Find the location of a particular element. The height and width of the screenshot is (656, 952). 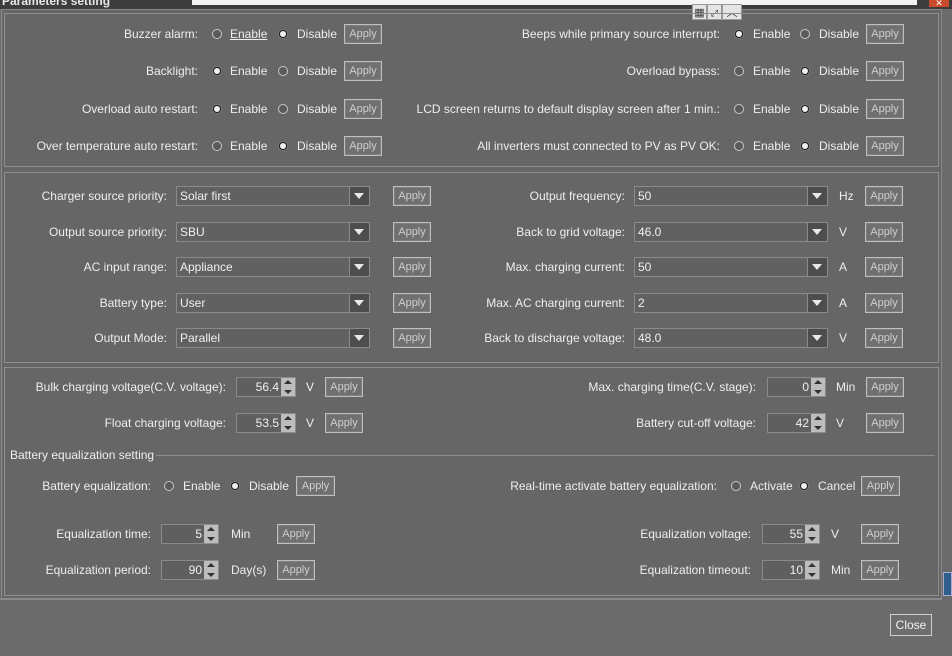

output-frequency-apply-button: Apply is located at coordinates (884, 196).